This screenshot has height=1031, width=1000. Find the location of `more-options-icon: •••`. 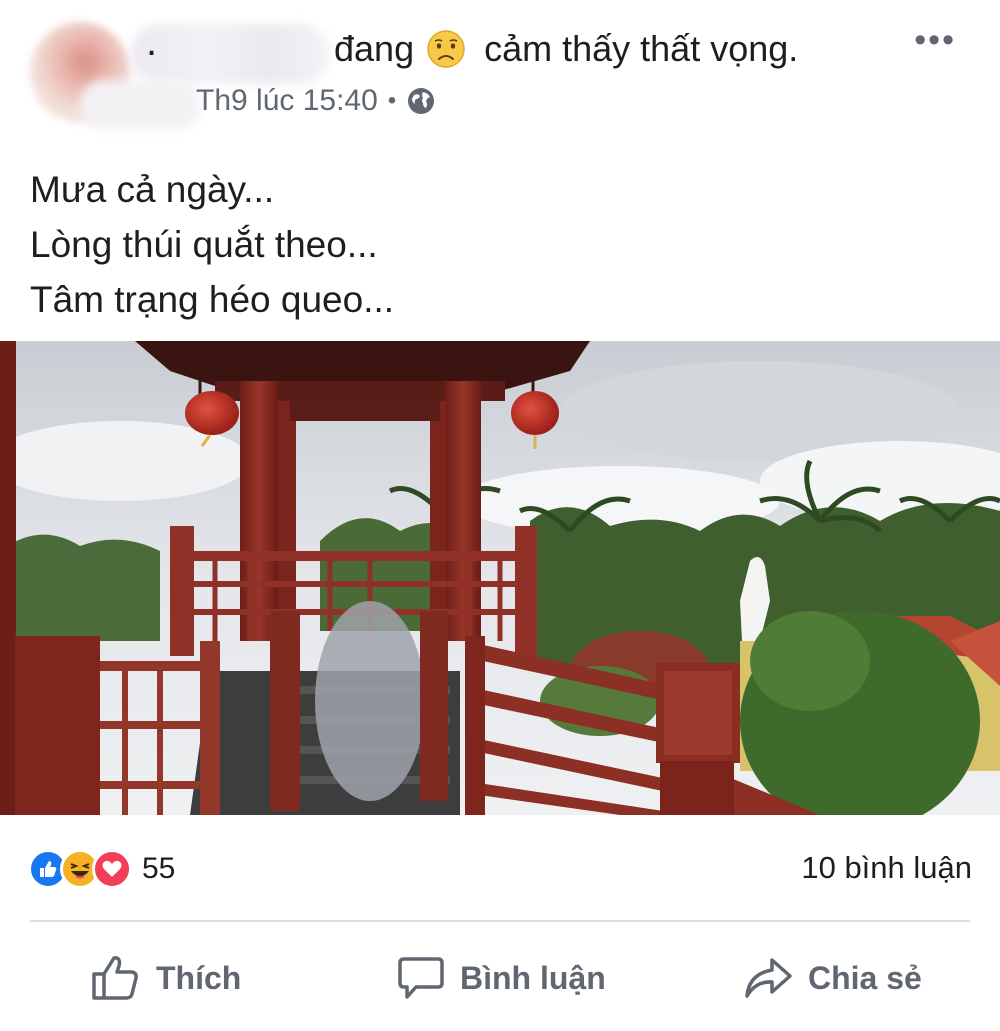

more-options-icon: ••• is located at coordinates (935, 40).